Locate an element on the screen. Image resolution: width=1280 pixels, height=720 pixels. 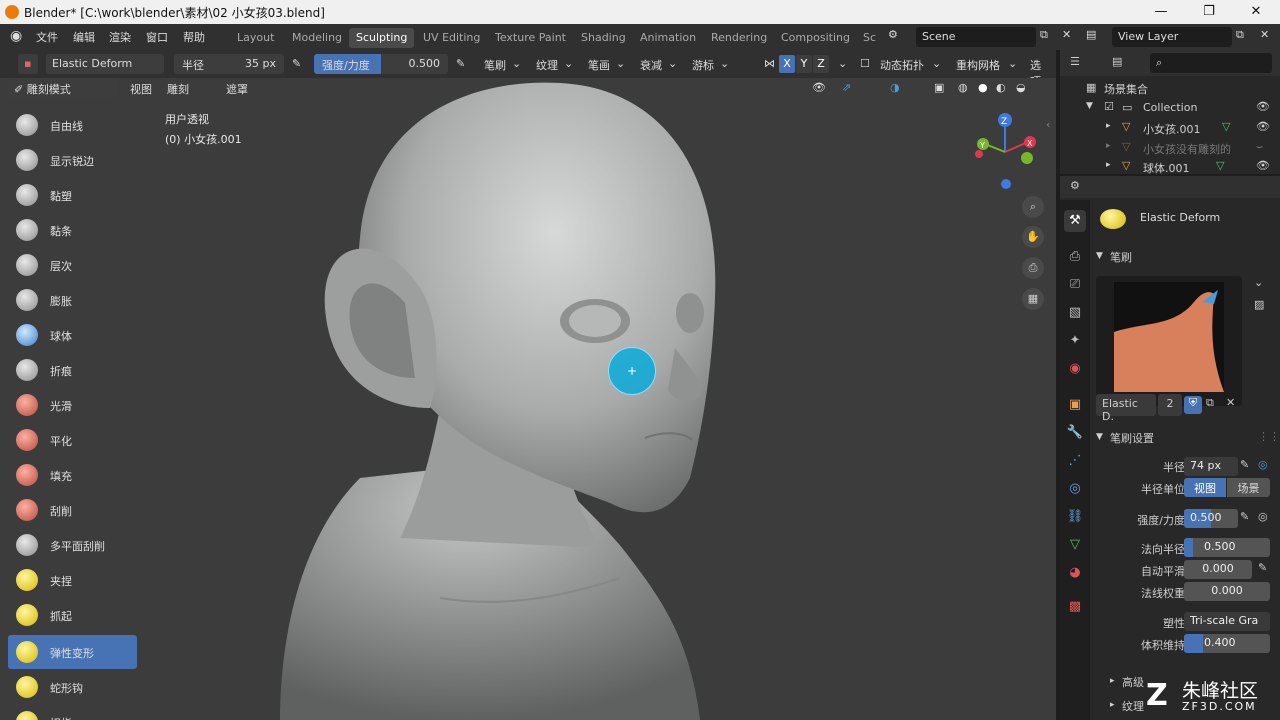
menu-help: 帮助 is located at coordinates (194, 37).